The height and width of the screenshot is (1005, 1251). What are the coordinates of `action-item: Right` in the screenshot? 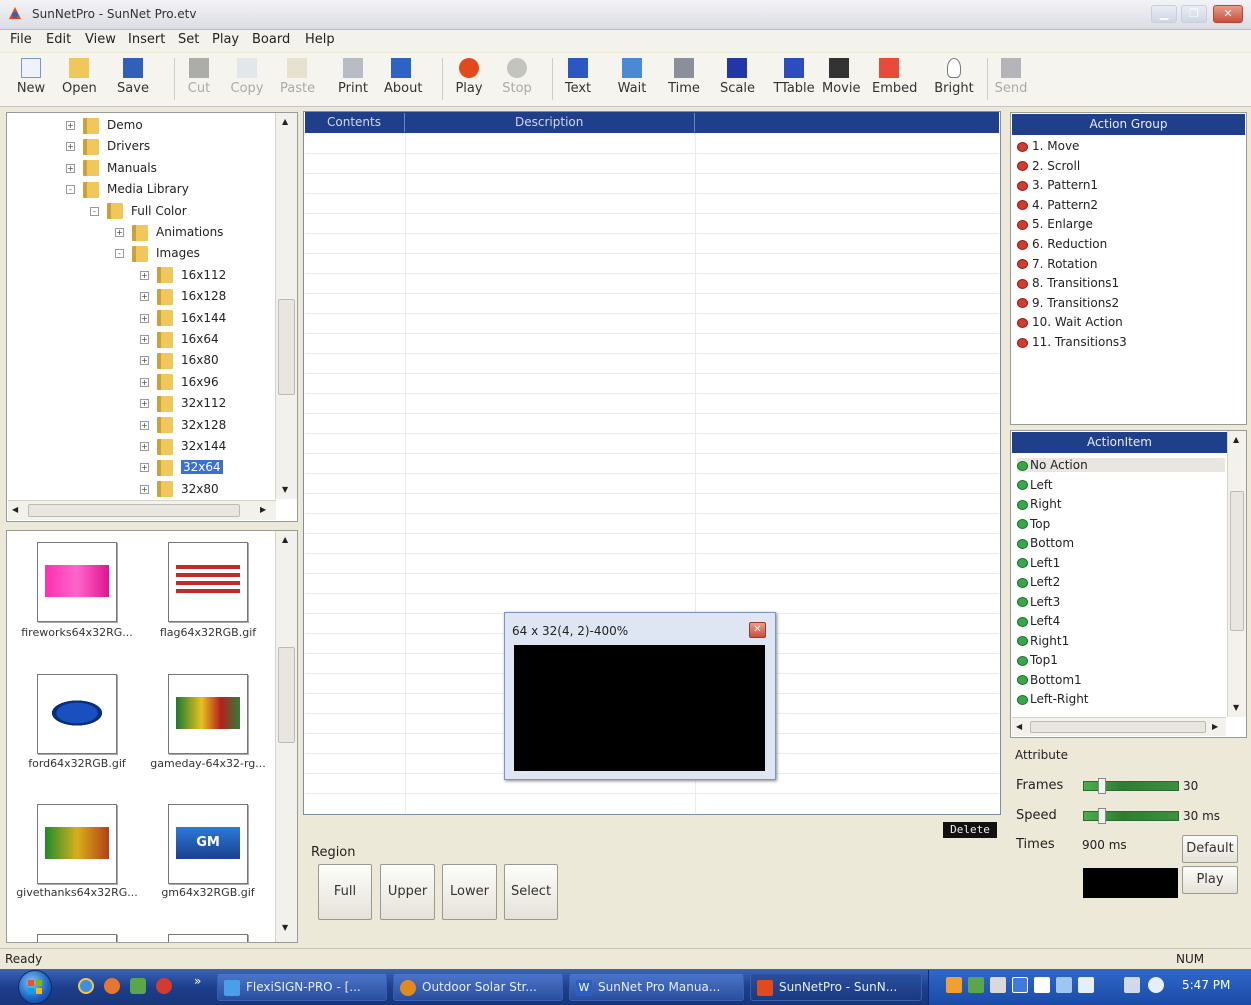 It's located at (1039, 504).